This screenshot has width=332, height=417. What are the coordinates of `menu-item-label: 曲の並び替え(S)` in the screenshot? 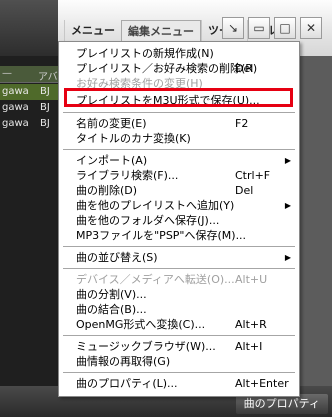 It's located at (117, 257).